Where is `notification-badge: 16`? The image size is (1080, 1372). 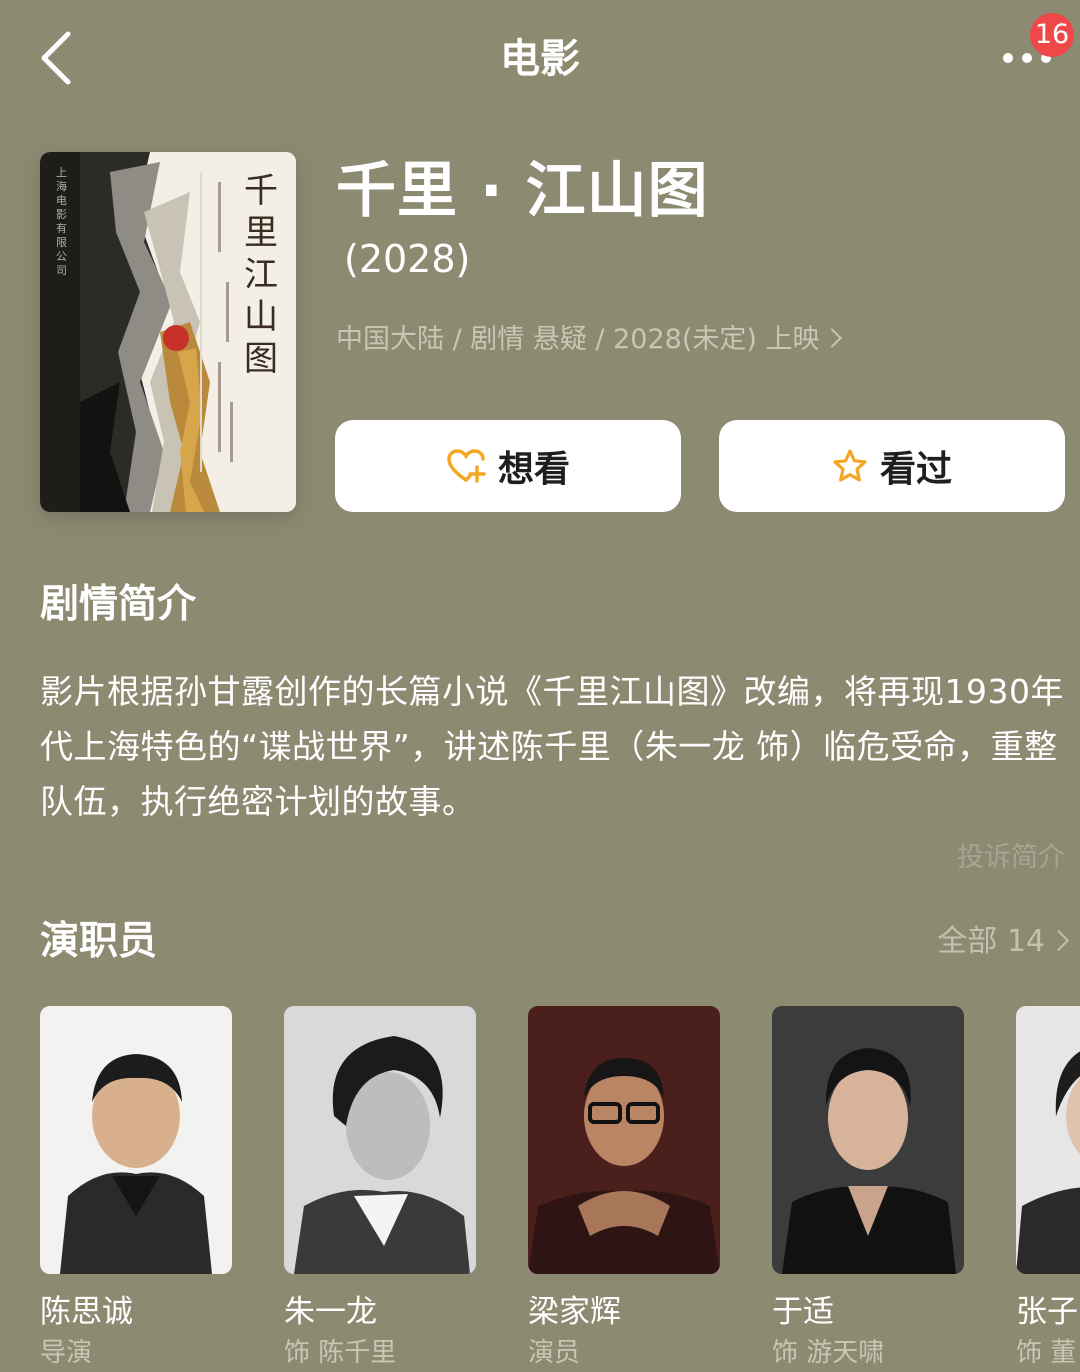 notification-badge: 16 is located at coordinates (1052, 35).